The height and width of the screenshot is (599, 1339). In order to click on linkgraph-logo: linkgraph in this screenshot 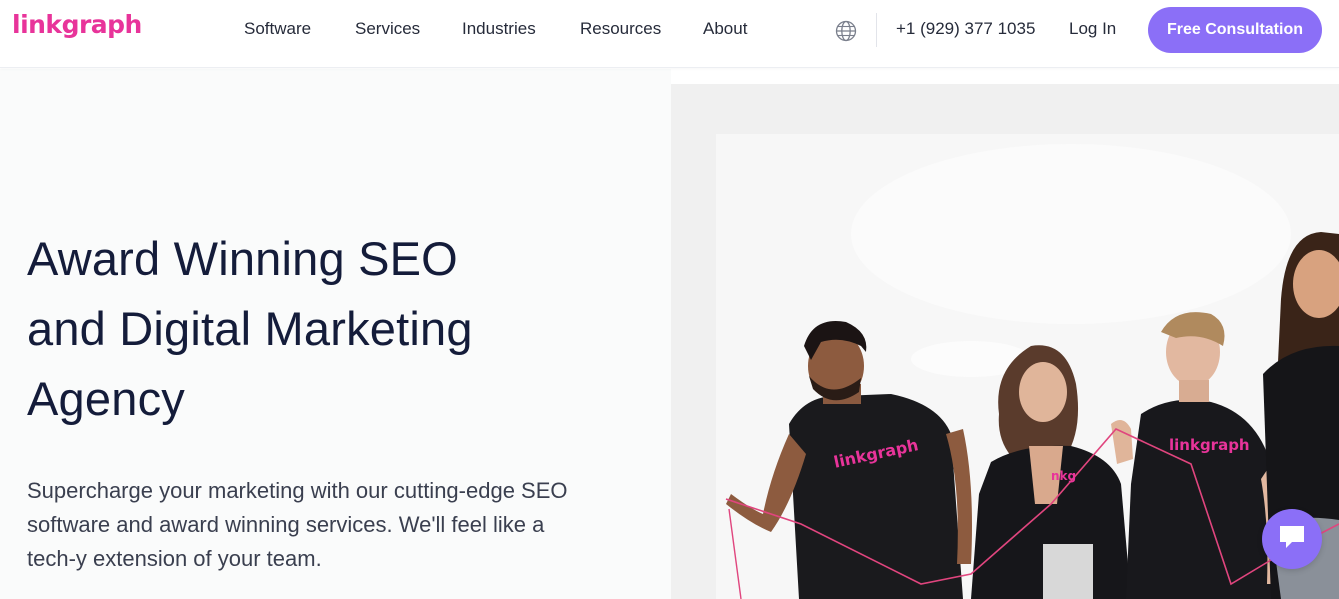, I will do `click(77, 24)`.